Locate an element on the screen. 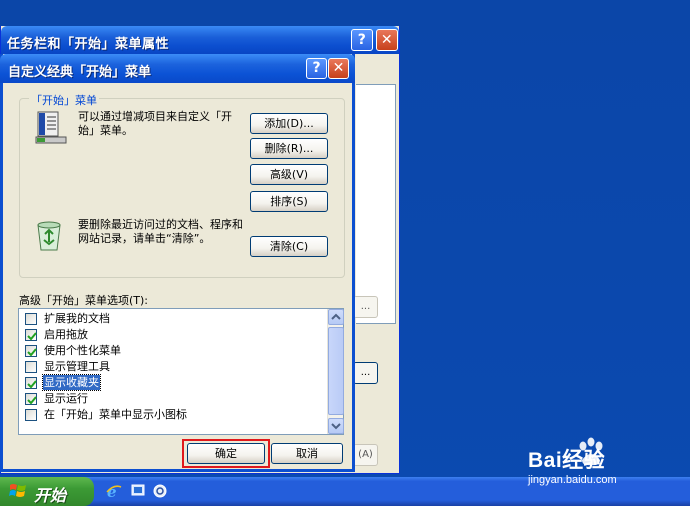 This screenshot has width=690, height=506. scroll-down-button is located at coordinates (336, 426).